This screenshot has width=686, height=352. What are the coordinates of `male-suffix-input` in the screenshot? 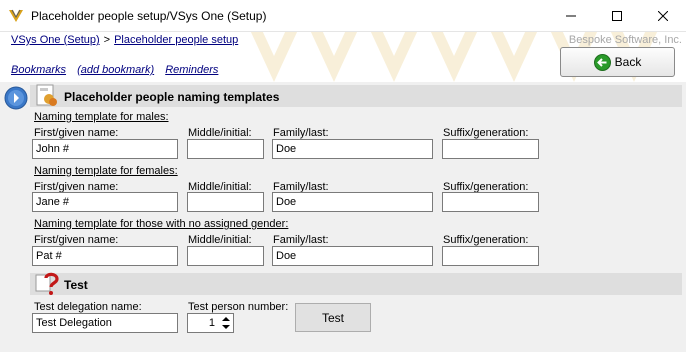 It's located at (490, 149).